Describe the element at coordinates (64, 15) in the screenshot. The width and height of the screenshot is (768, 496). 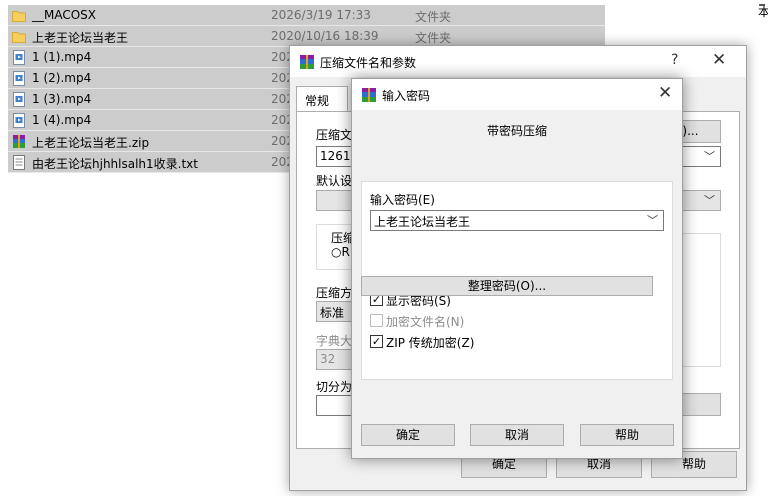
I see `file-name: __MACOSX` at that location.